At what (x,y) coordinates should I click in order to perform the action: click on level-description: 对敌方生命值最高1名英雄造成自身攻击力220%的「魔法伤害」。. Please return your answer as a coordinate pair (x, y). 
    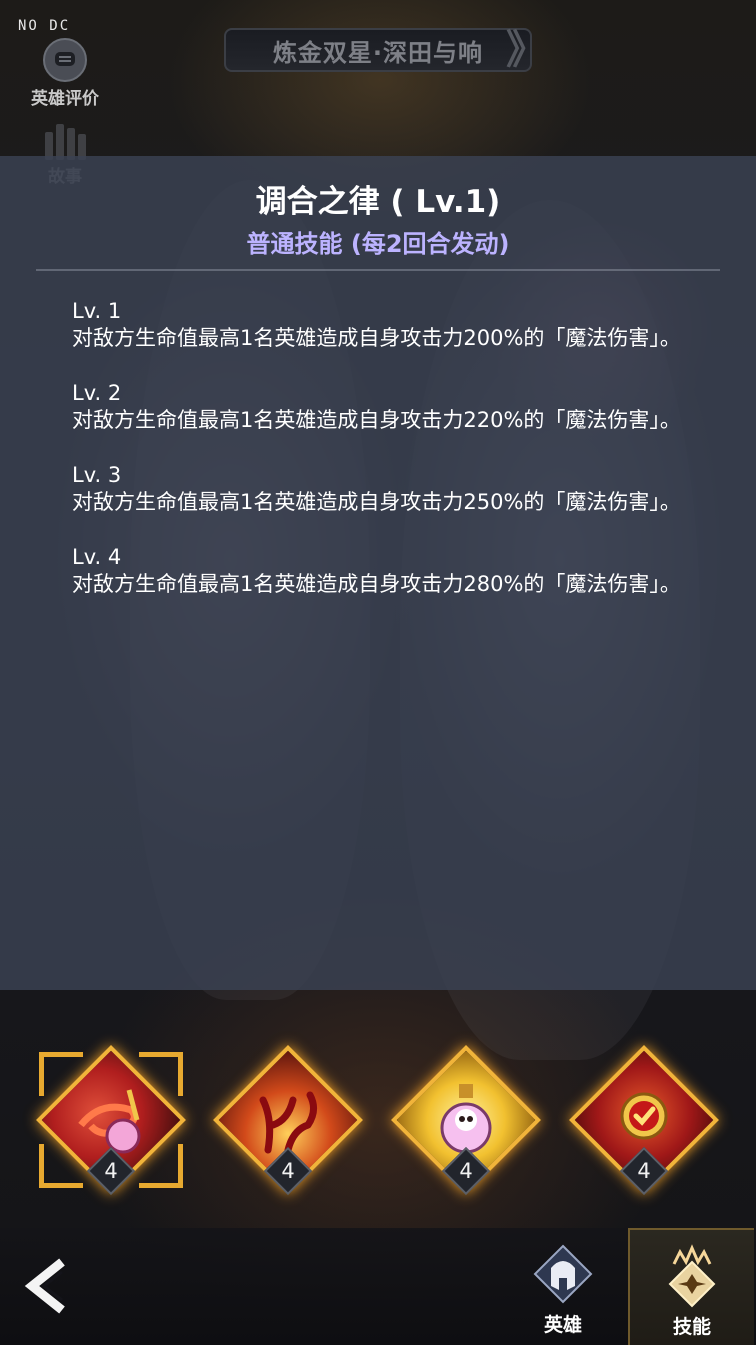
    Looking at the image, I should click on (376, 420).